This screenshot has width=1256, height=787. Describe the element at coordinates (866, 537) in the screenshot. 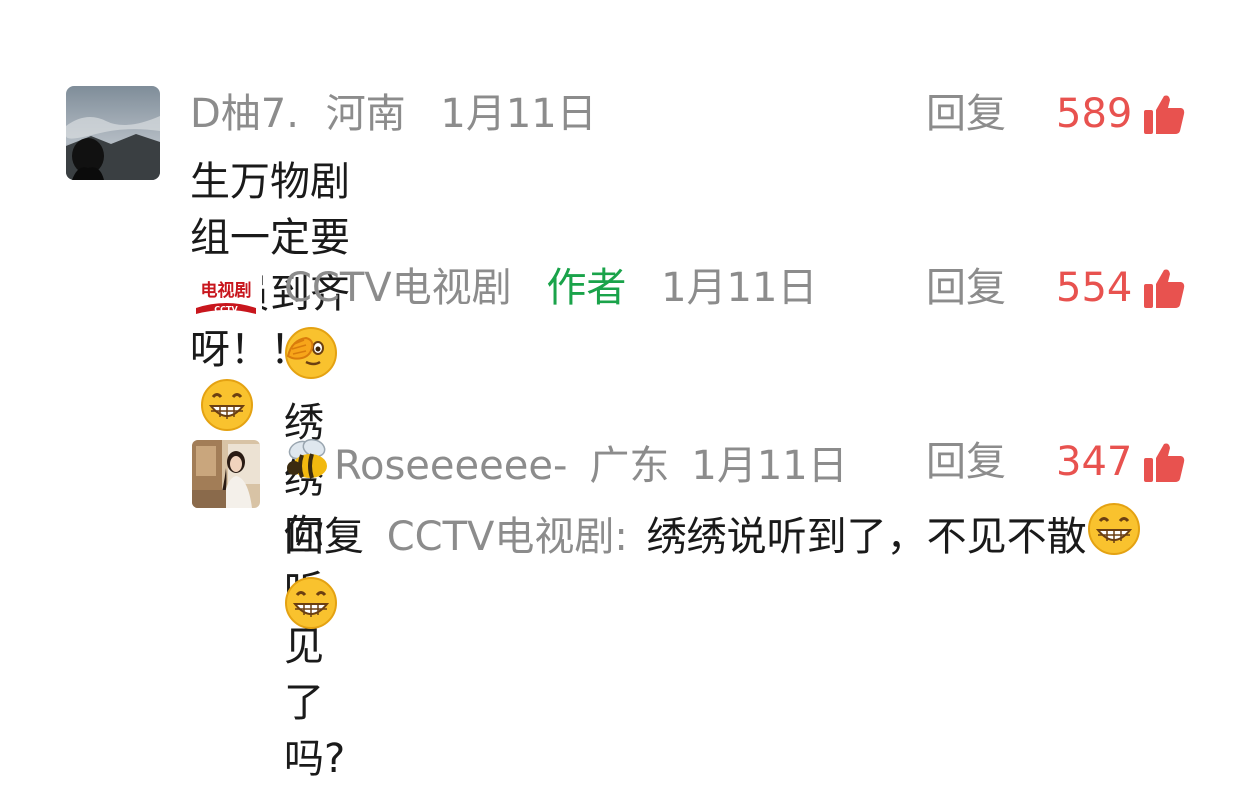

I see `comment-body: 绣绣说听到了，不见不散` at that location.